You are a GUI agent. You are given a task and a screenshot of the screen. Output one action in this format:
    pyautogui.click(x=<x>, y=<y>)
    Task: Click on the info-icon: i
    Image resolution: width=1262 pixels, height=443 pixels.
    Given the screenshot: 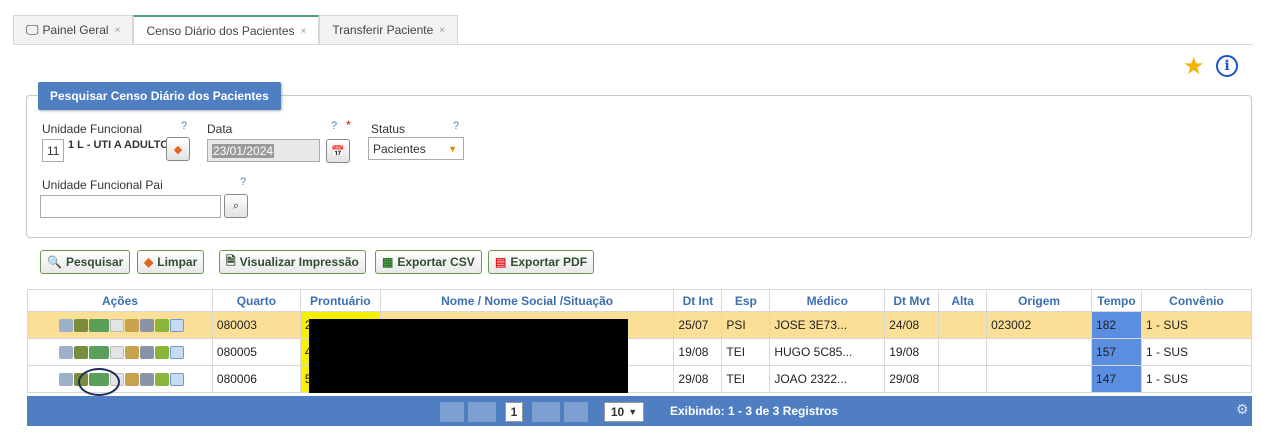 What is the action you would take?
    pyautogui.click(x=1227, y=66)
    